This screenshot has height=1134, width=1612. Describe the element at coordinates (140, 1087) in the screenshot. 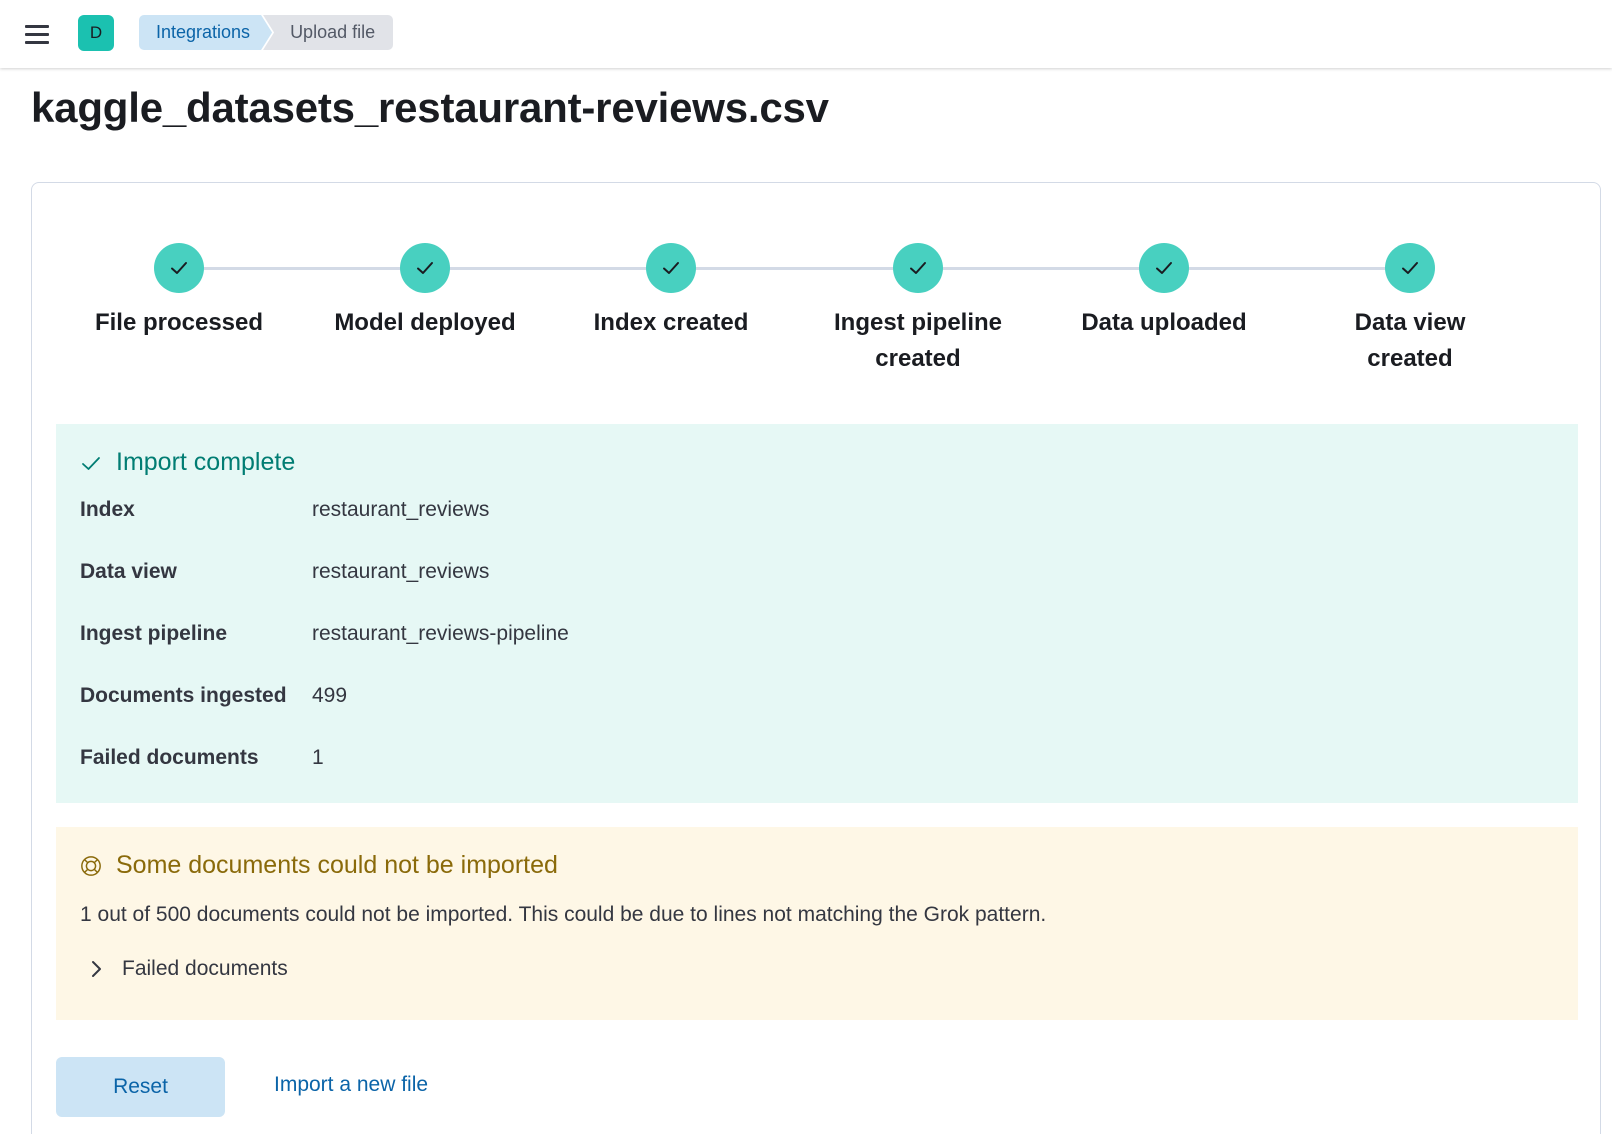

I see `reset-button: Reset` at that location.